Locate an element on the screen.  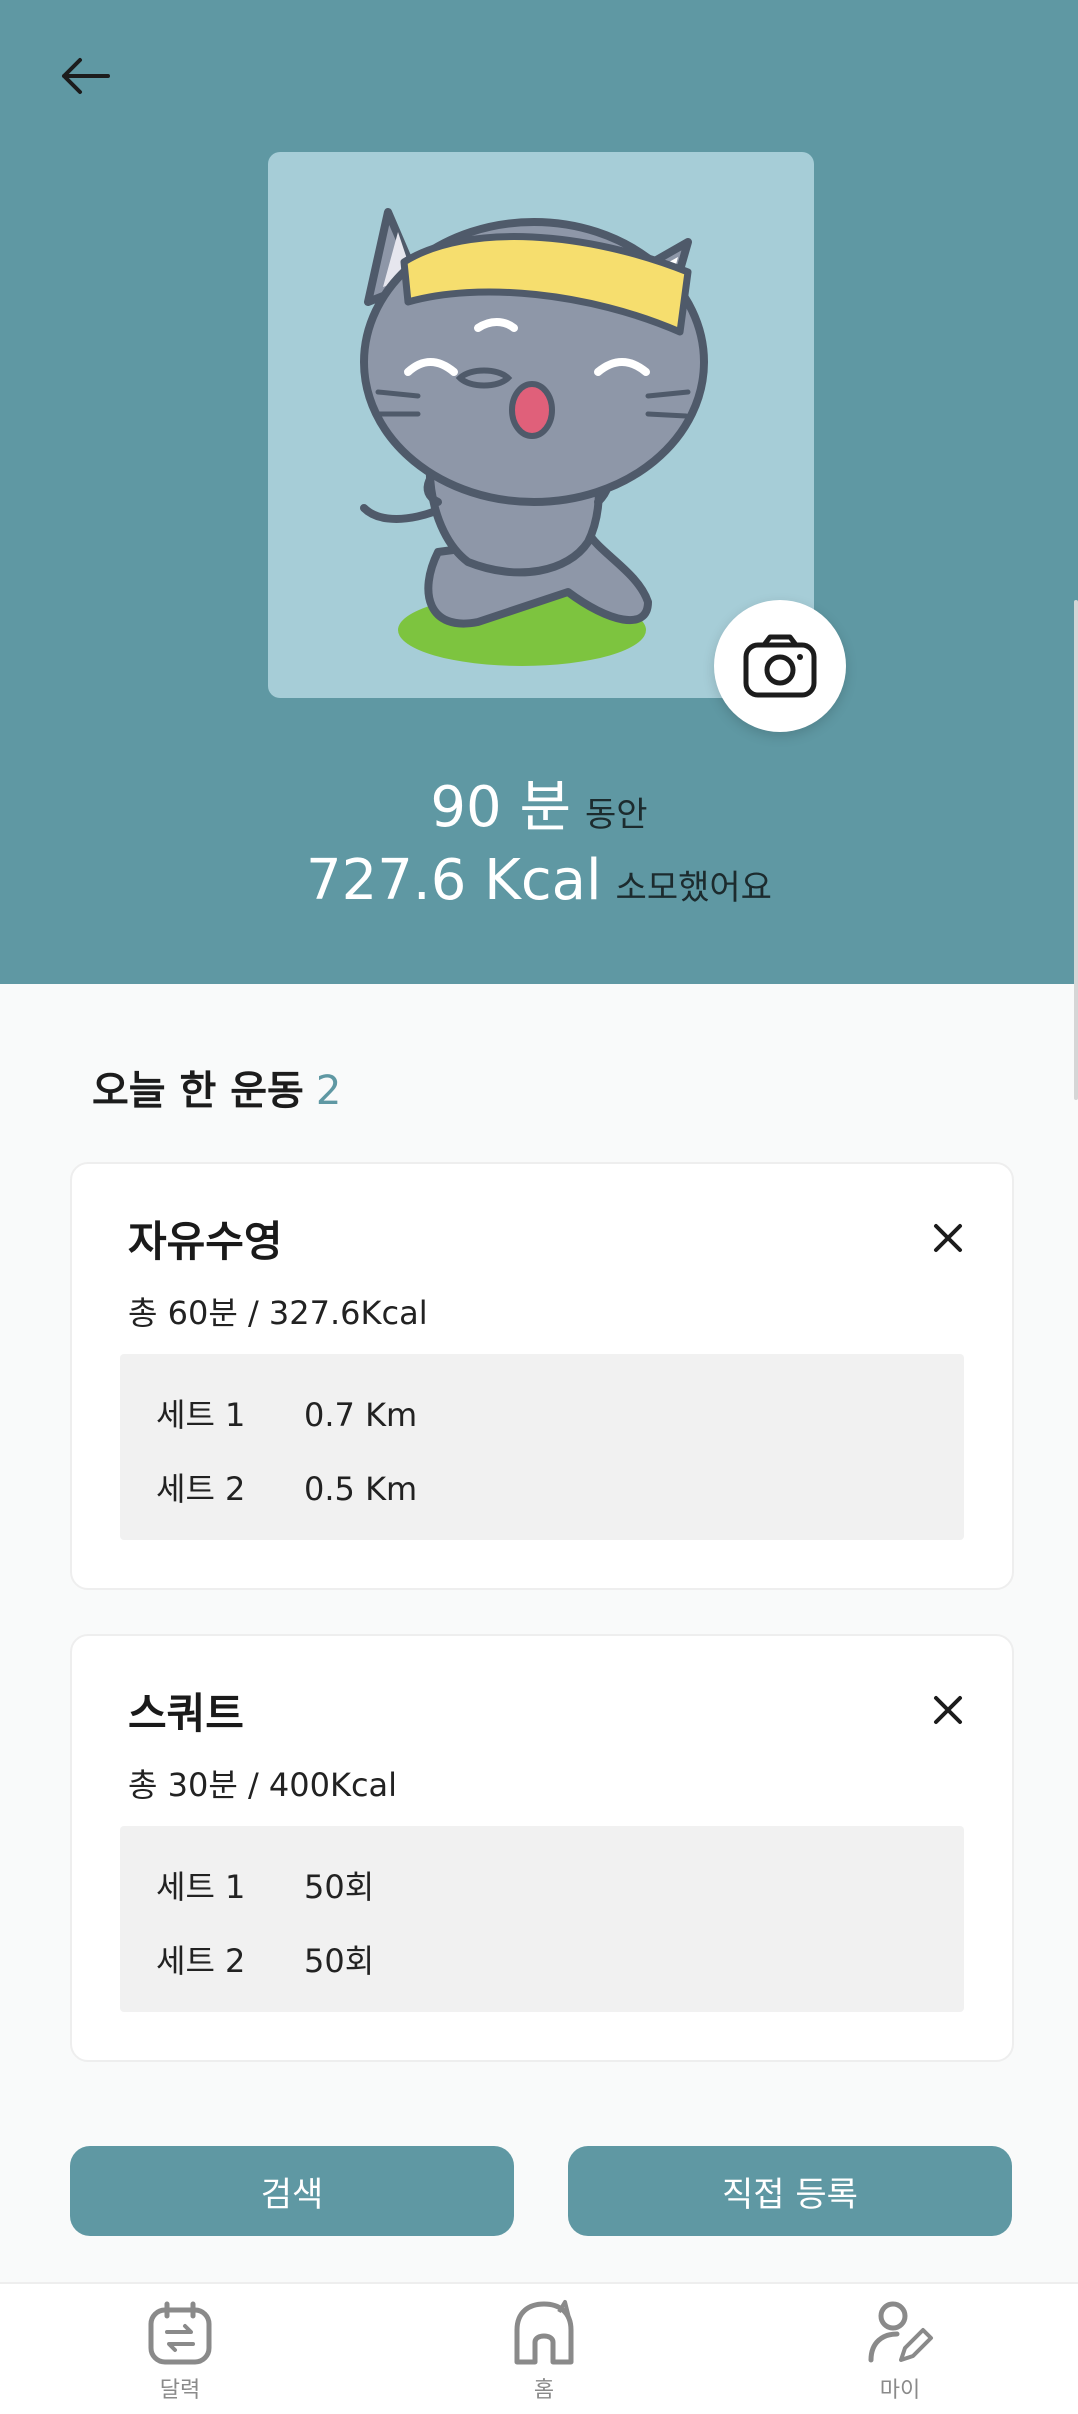
section-title: 오늘 한 운동 2 is located at coordinates (216, 1087).